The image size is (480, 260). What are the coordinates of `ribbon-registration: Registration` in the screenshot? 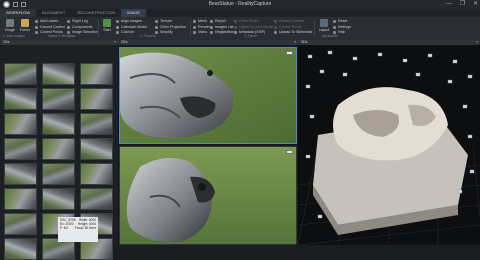 It's located at (222, 33).